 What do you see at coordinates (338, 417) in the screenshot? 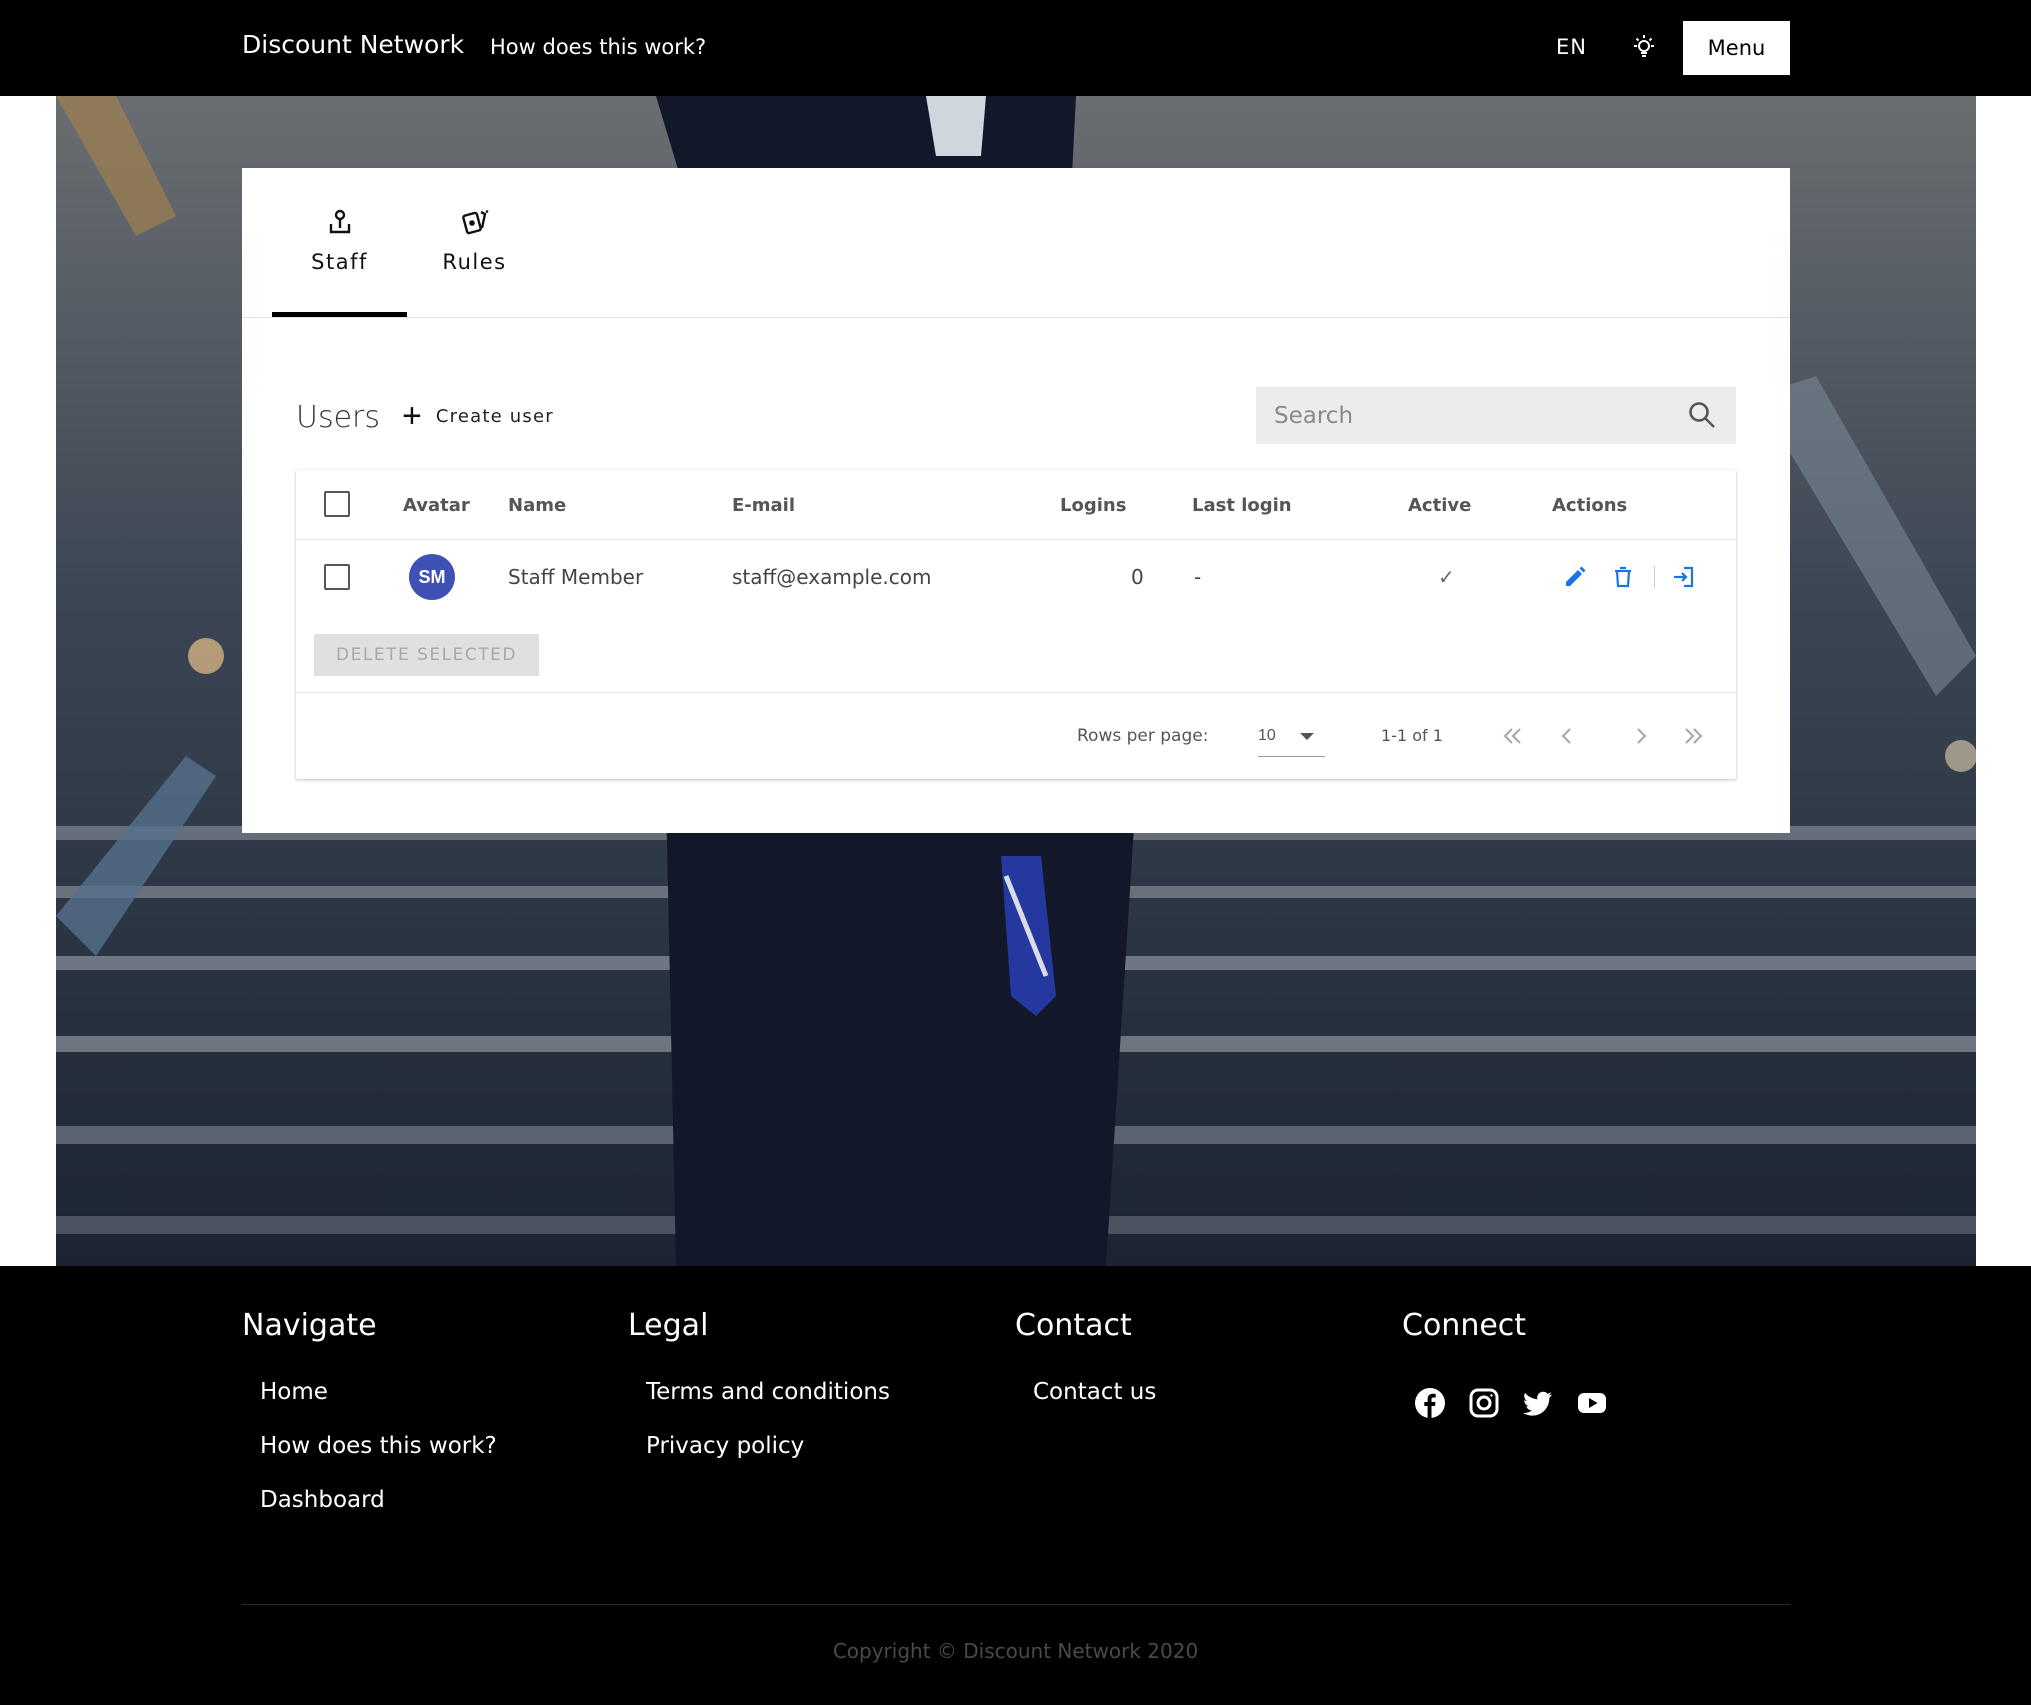
I see `section-title: Users` at bounding box center [338, 417].